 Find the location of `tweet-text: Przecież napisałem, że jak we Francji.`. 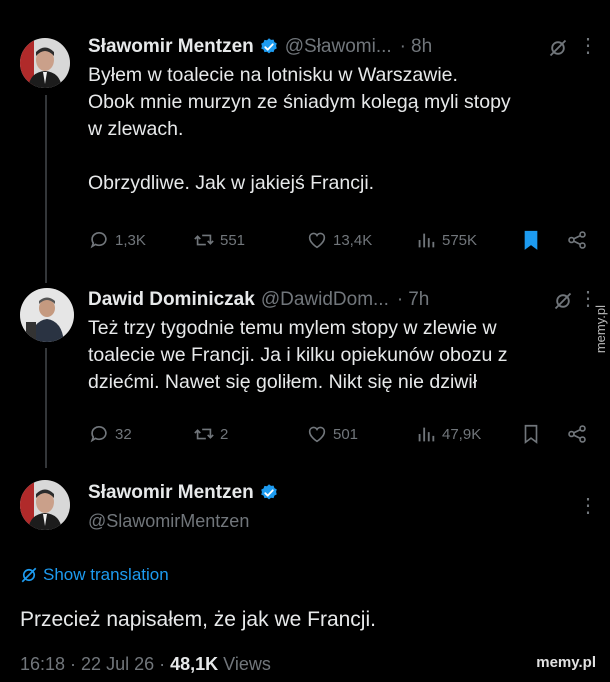

tweet-text: Przecież napisałem, że jak we Francji. is located at coordinates (198, 619).